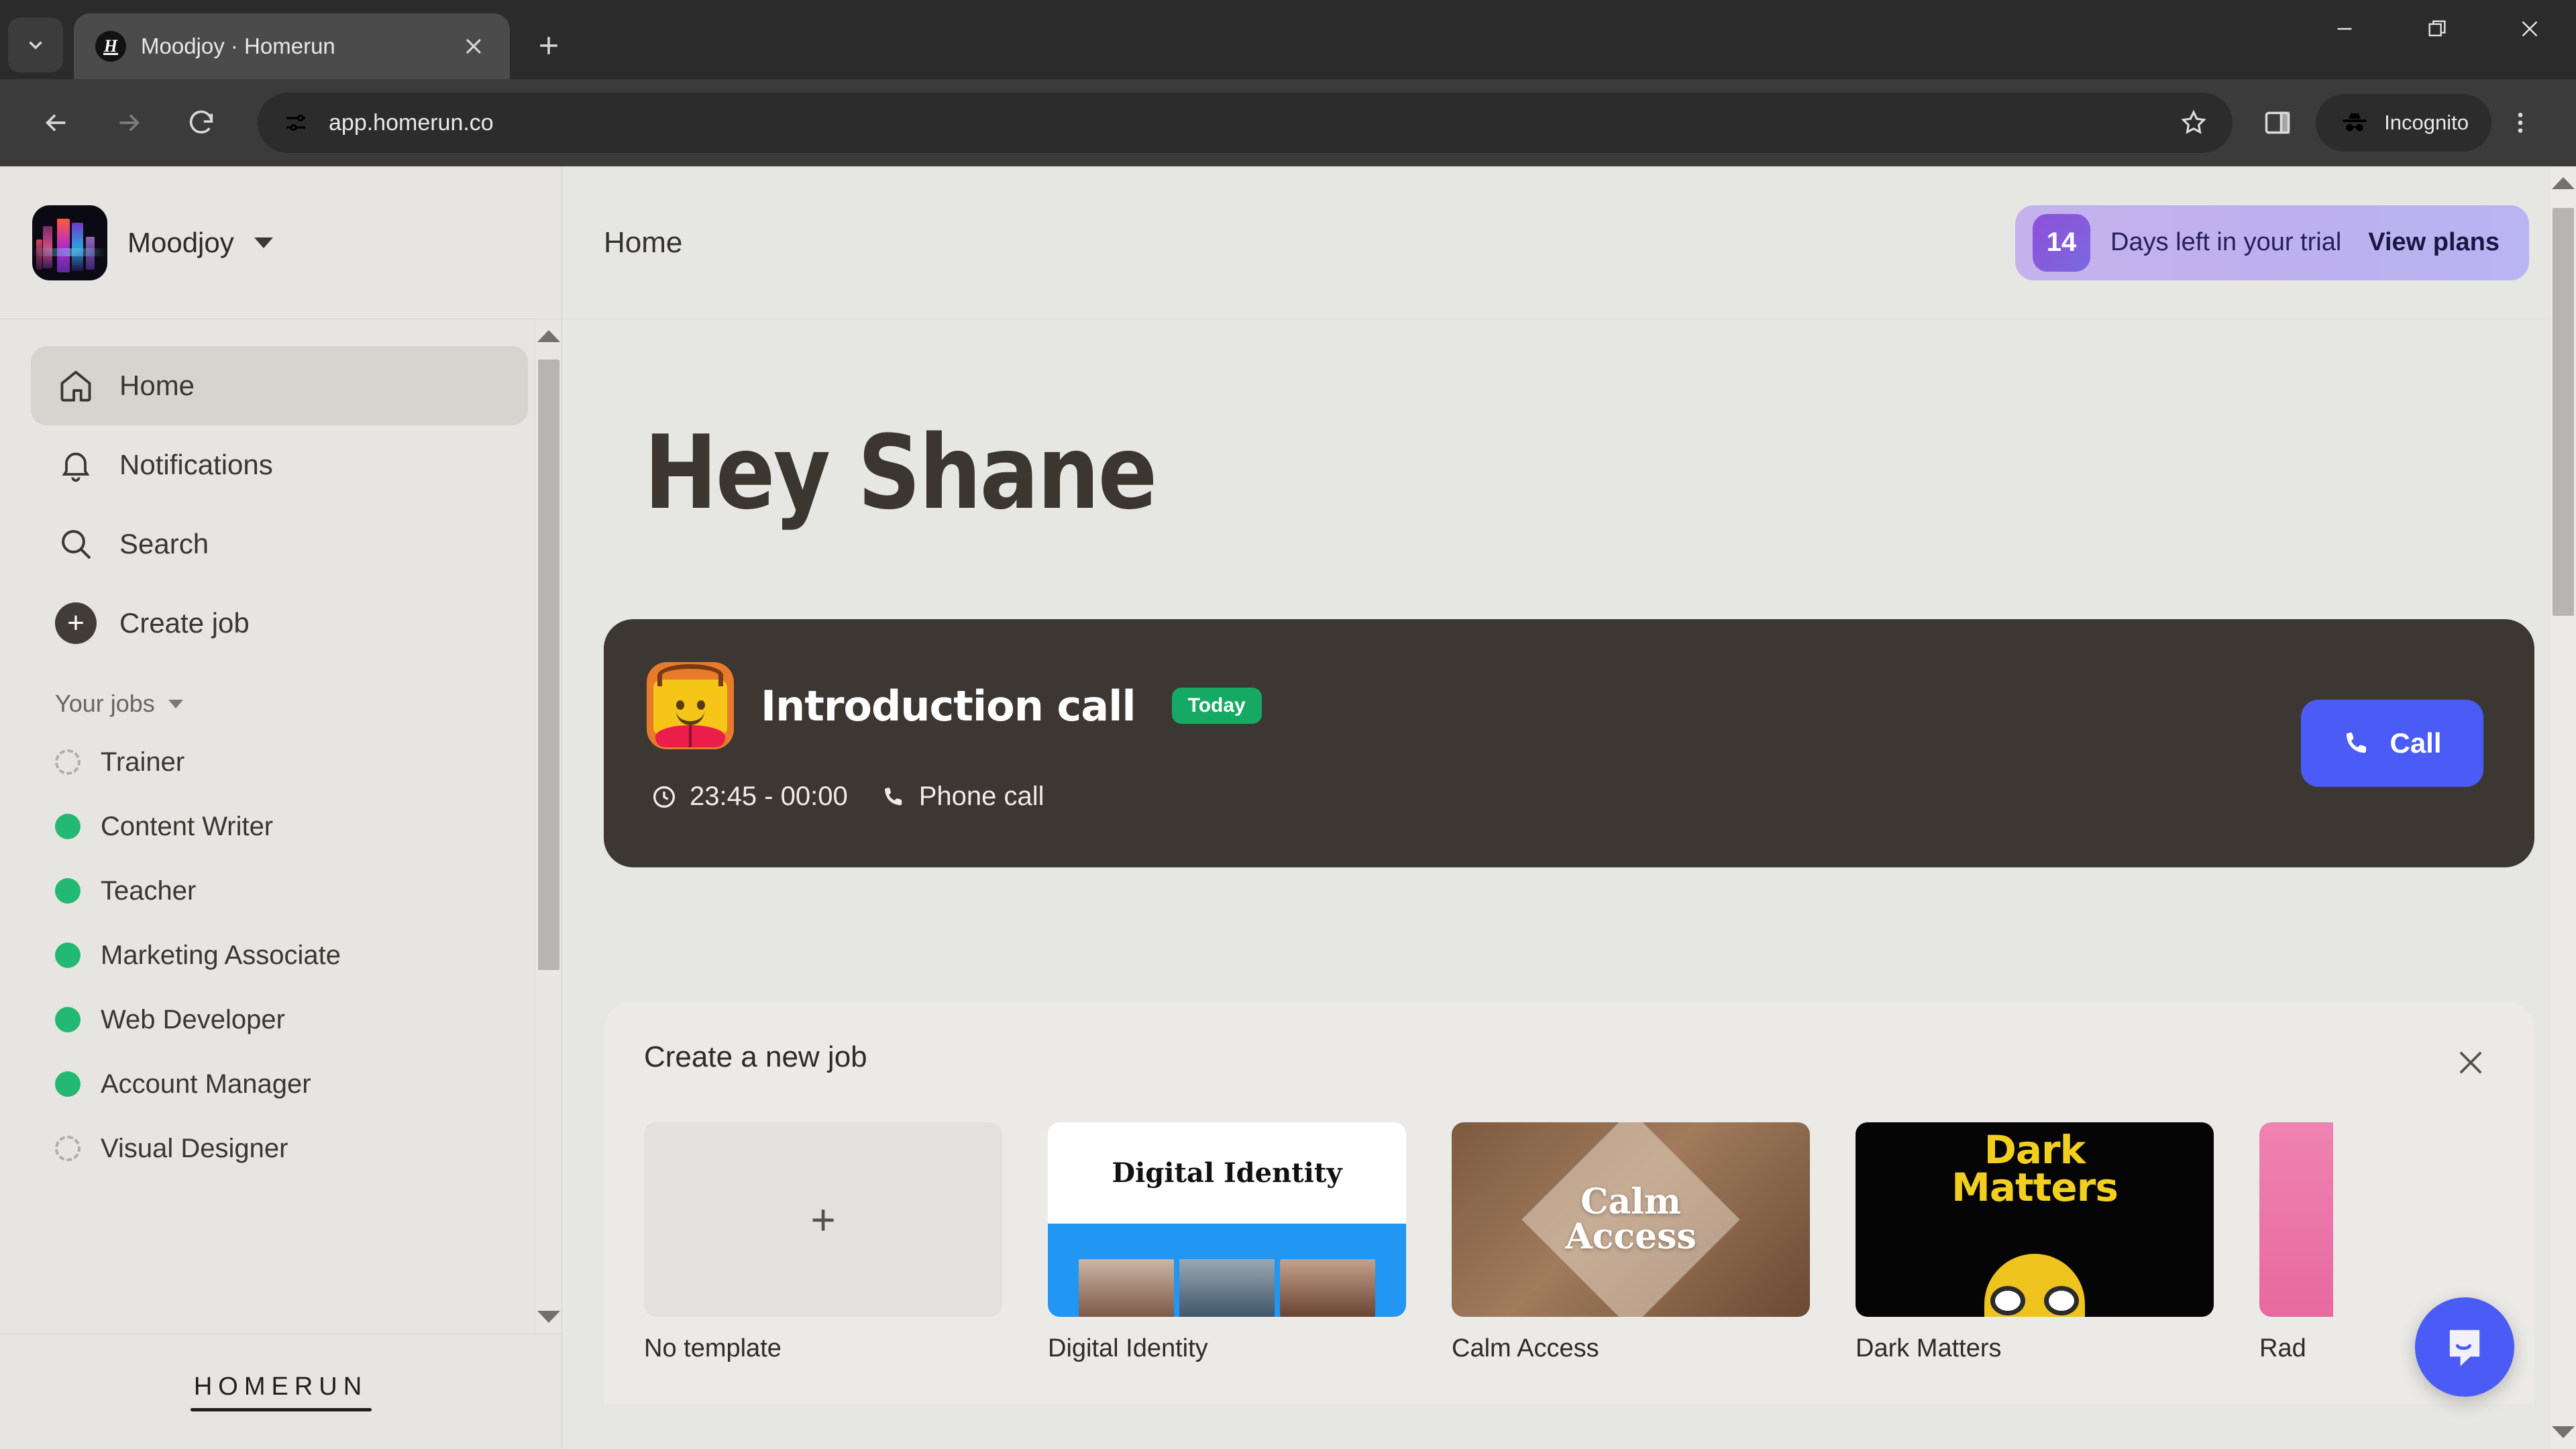 This screenshot has width=2576, height=1449. Describe the element at coordinates (2416, 743) in the screenshot. I see `call-button-label: Call` at that location.